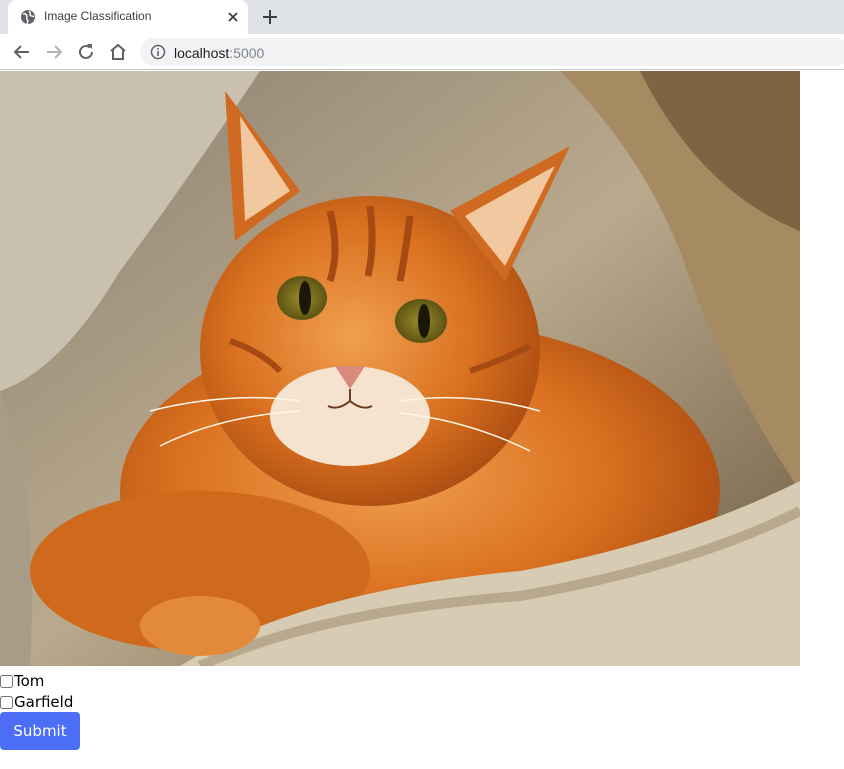 This screenshot has height=769, width=844. I want to click on home-icon, so click(118, 52).